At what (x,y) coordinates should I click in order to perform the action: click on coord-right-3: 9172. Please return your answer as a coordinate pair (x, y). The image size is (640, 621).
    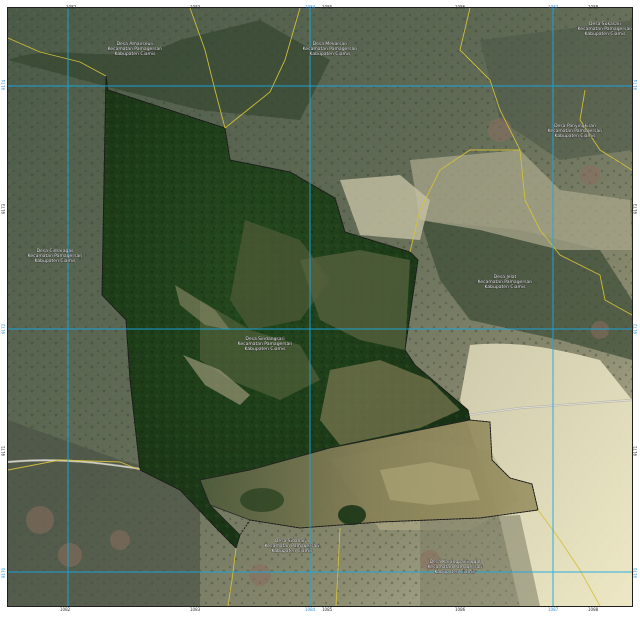
    Looking at the image, I should click on (635, 328).